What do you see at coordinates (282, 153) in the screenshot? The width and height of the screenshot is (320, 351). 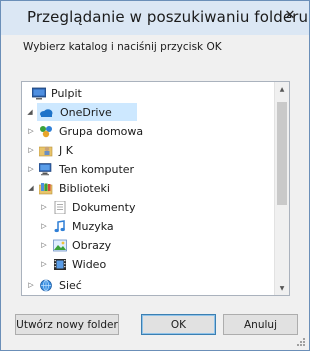 I see `scroll-thumb` at bounding box center [282, 153].